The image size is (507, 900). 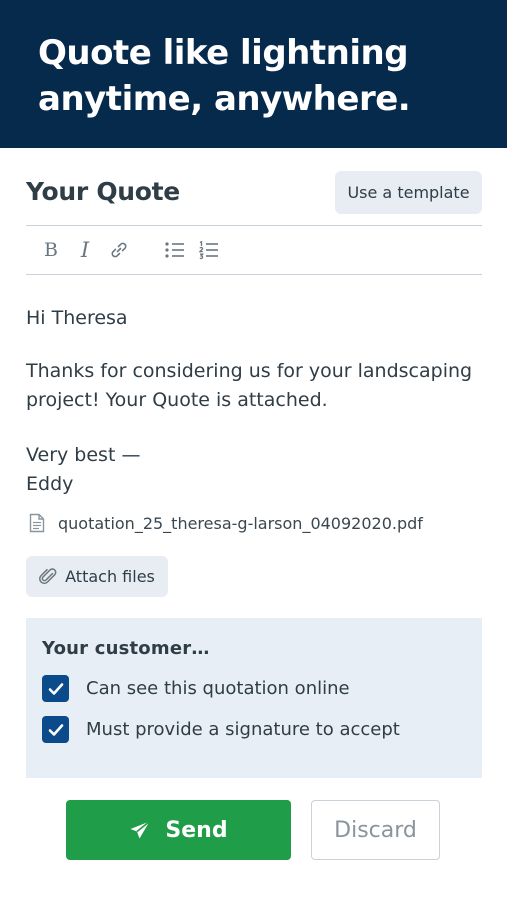 I want to click on send-button: Send, so click(x=178, y=830).